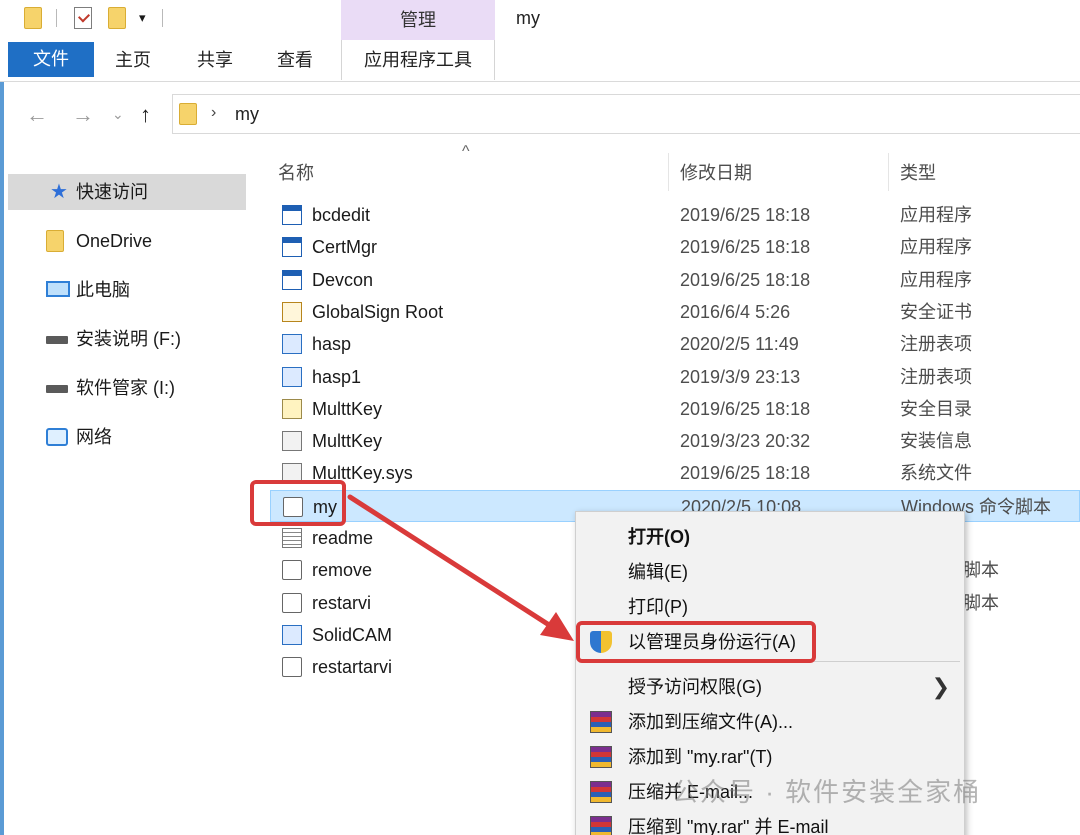 Image resolution: width=1080 pixels, height=835 pixels. What do you see at coordinates (213, 113) in the screenshot?
I see `breadcrumb-chevron: ›` at bounding box center [213, 113].